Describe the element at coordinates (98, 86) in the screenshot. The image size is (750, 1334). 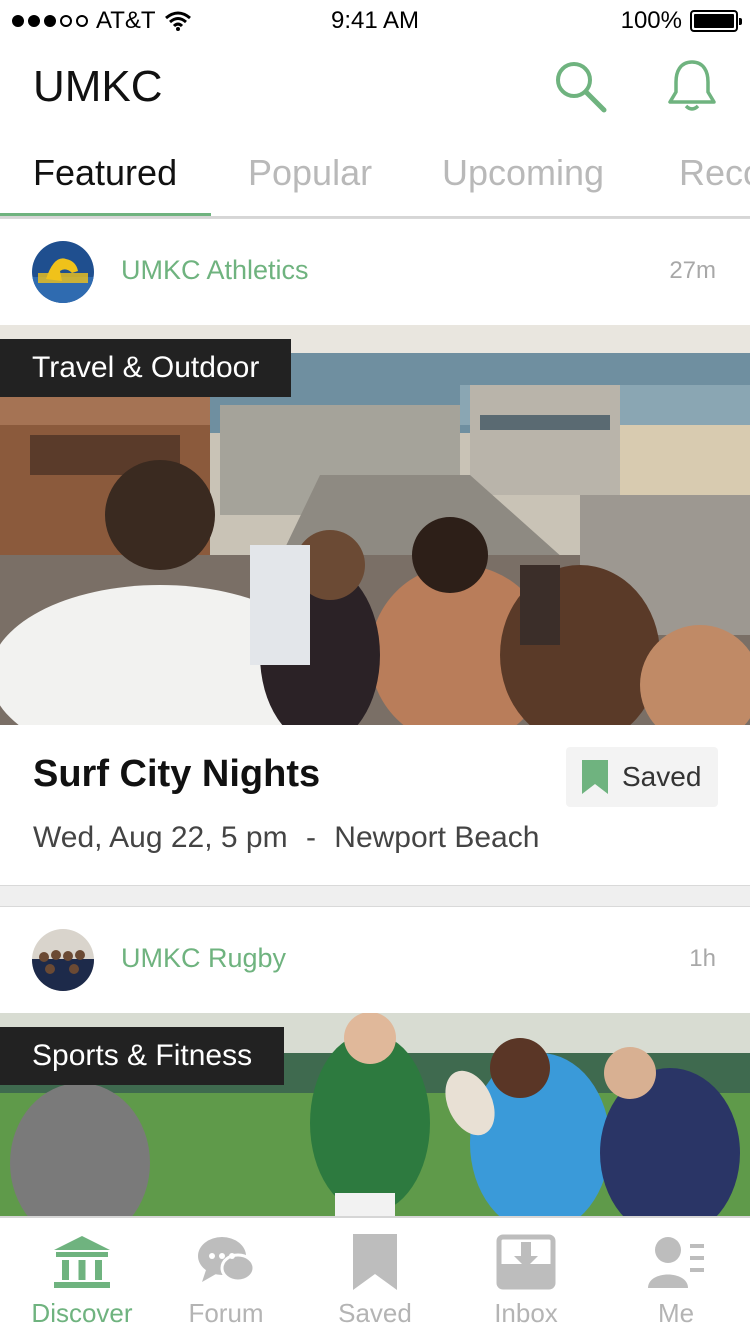
I see `page-title: UMKC` at that location.